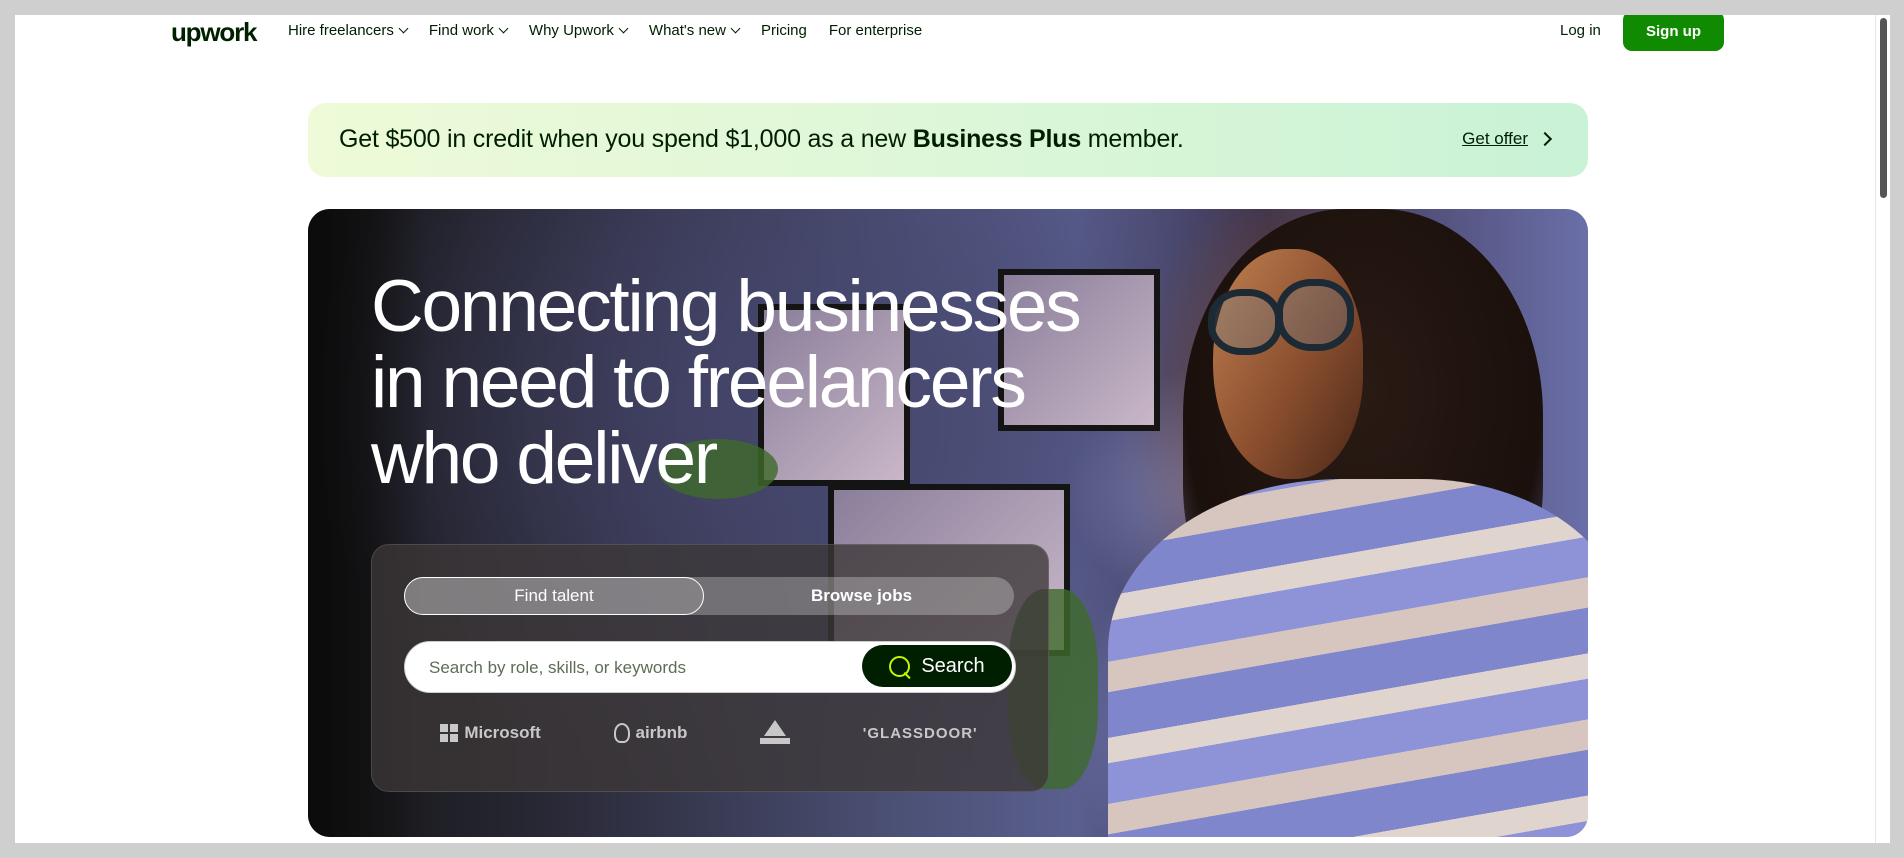 The image size is (1904, 858). I want to click on trusted-by-logos: Microsoft airbnb 'GLASSDOOR', so click(709, 733).